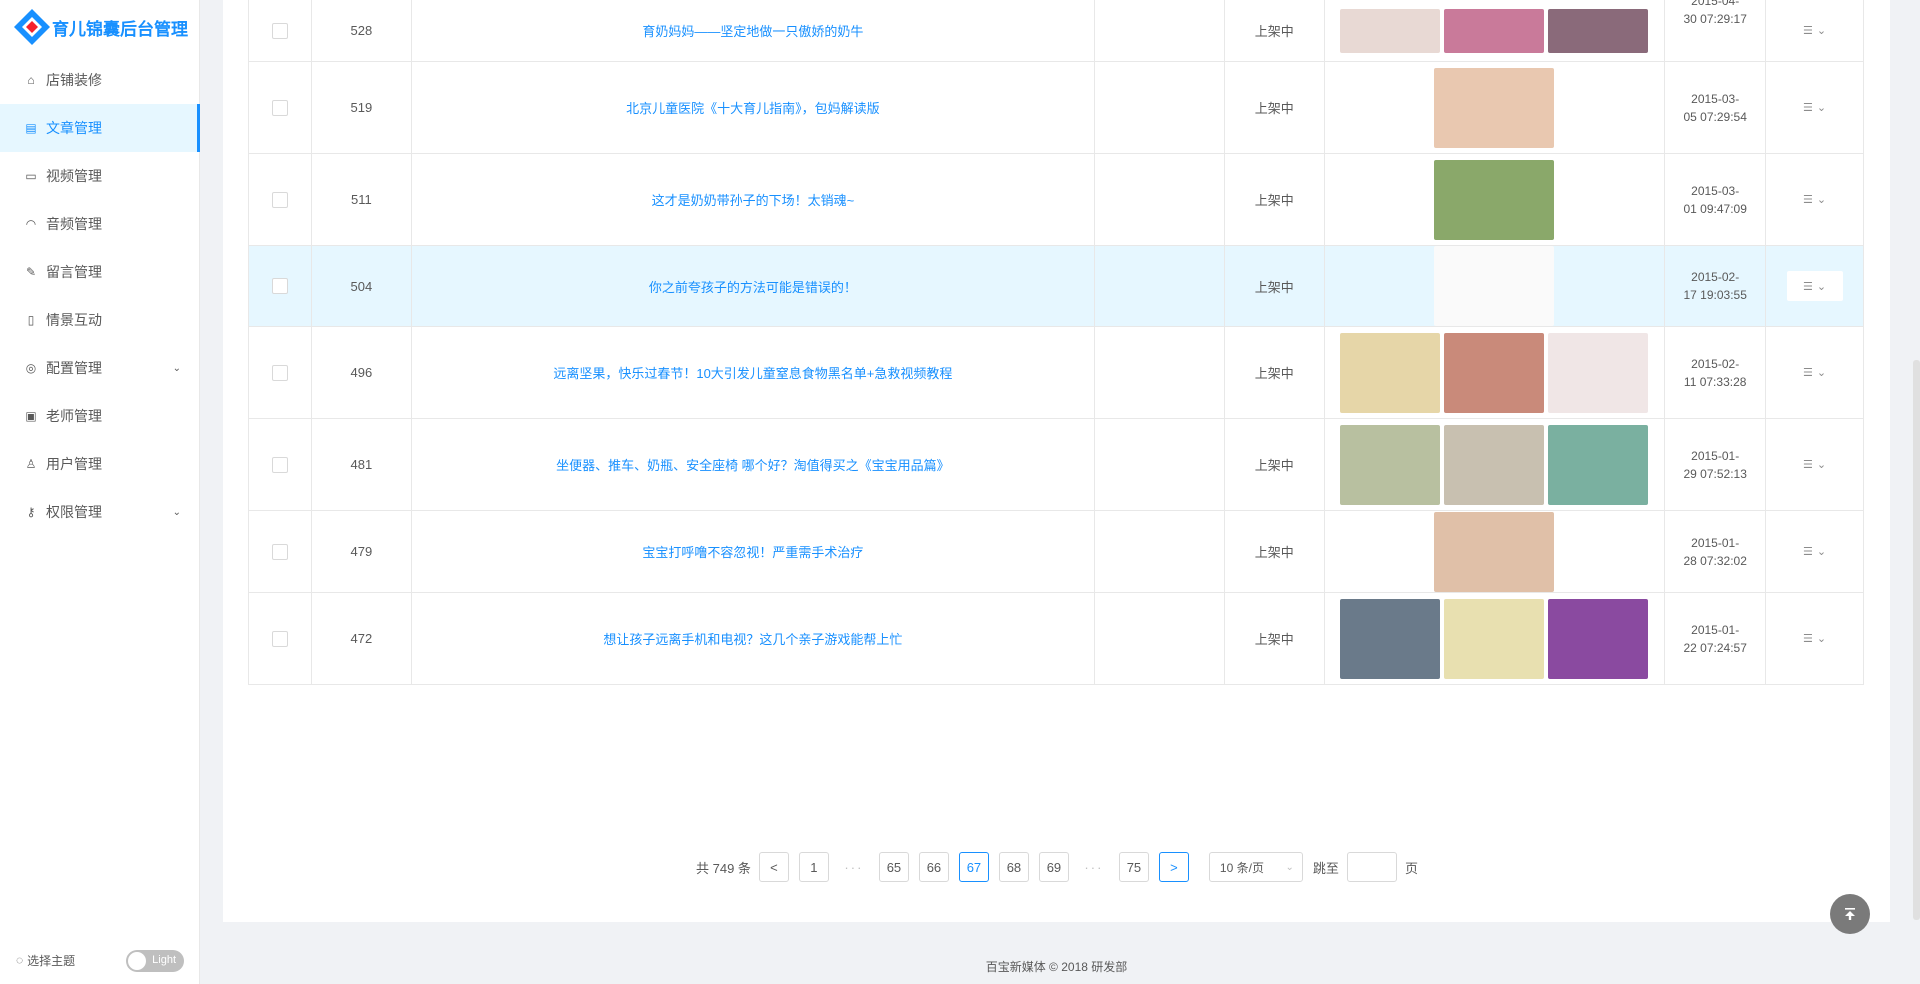 This screenshot has width=1920, height=984. I want to click on bulb-icon: ◌, so click(20, 960).